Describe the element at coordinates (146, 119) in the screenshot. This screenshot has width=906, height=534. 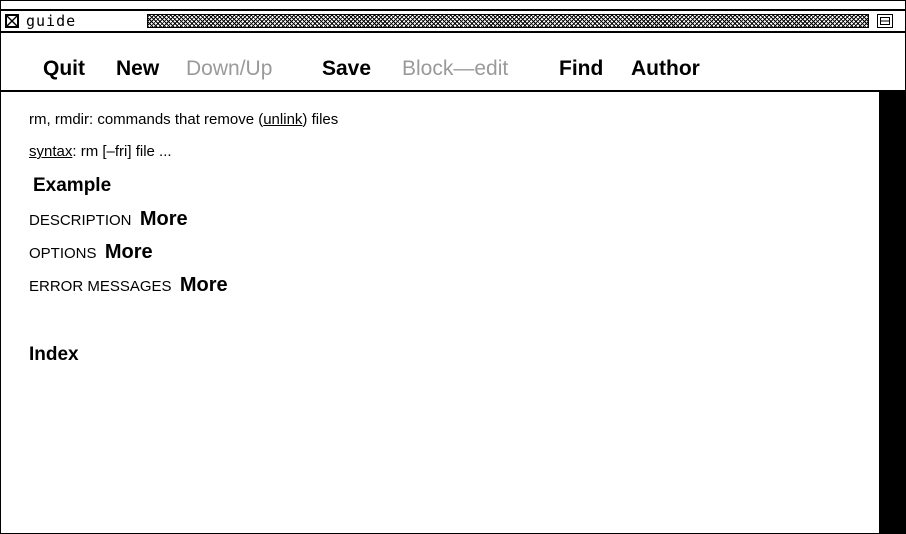
I see `topic-summary-prefix: rm, rmdir: commands that remove (` at that location.